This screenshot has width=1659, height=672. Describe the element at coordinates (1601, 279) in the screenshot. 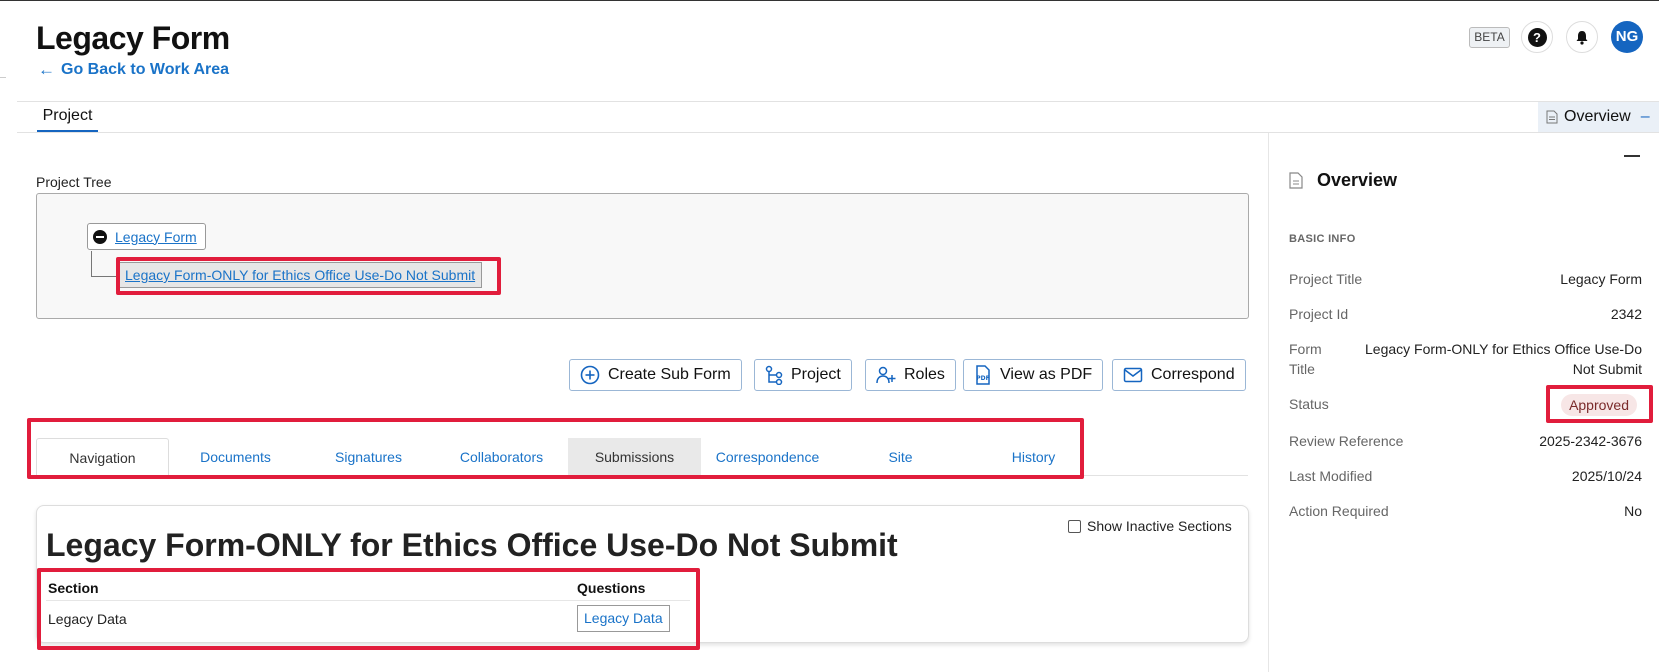

I see `project-title-value: Legacy Form` at that location.